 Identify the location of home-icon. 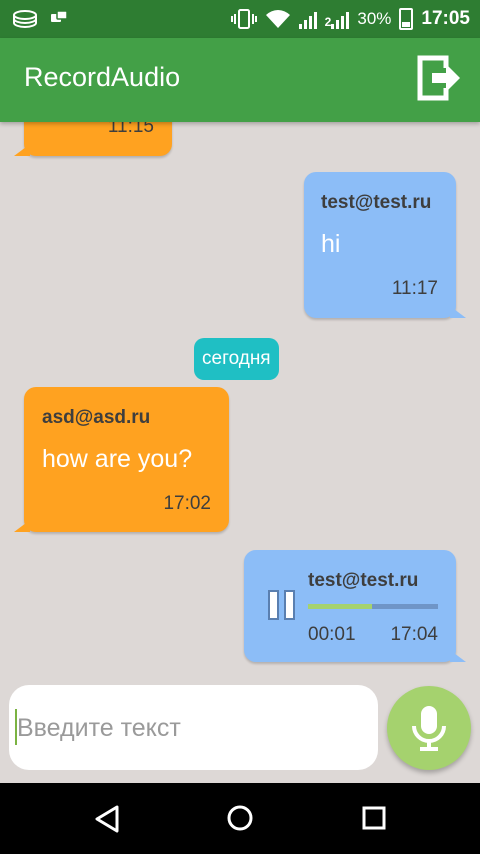
(240, 818).